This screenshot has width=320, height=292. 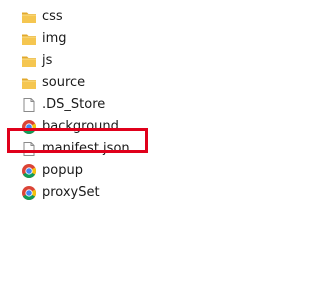 I want to click on file-row-img: img, so click(x=133, y=39).